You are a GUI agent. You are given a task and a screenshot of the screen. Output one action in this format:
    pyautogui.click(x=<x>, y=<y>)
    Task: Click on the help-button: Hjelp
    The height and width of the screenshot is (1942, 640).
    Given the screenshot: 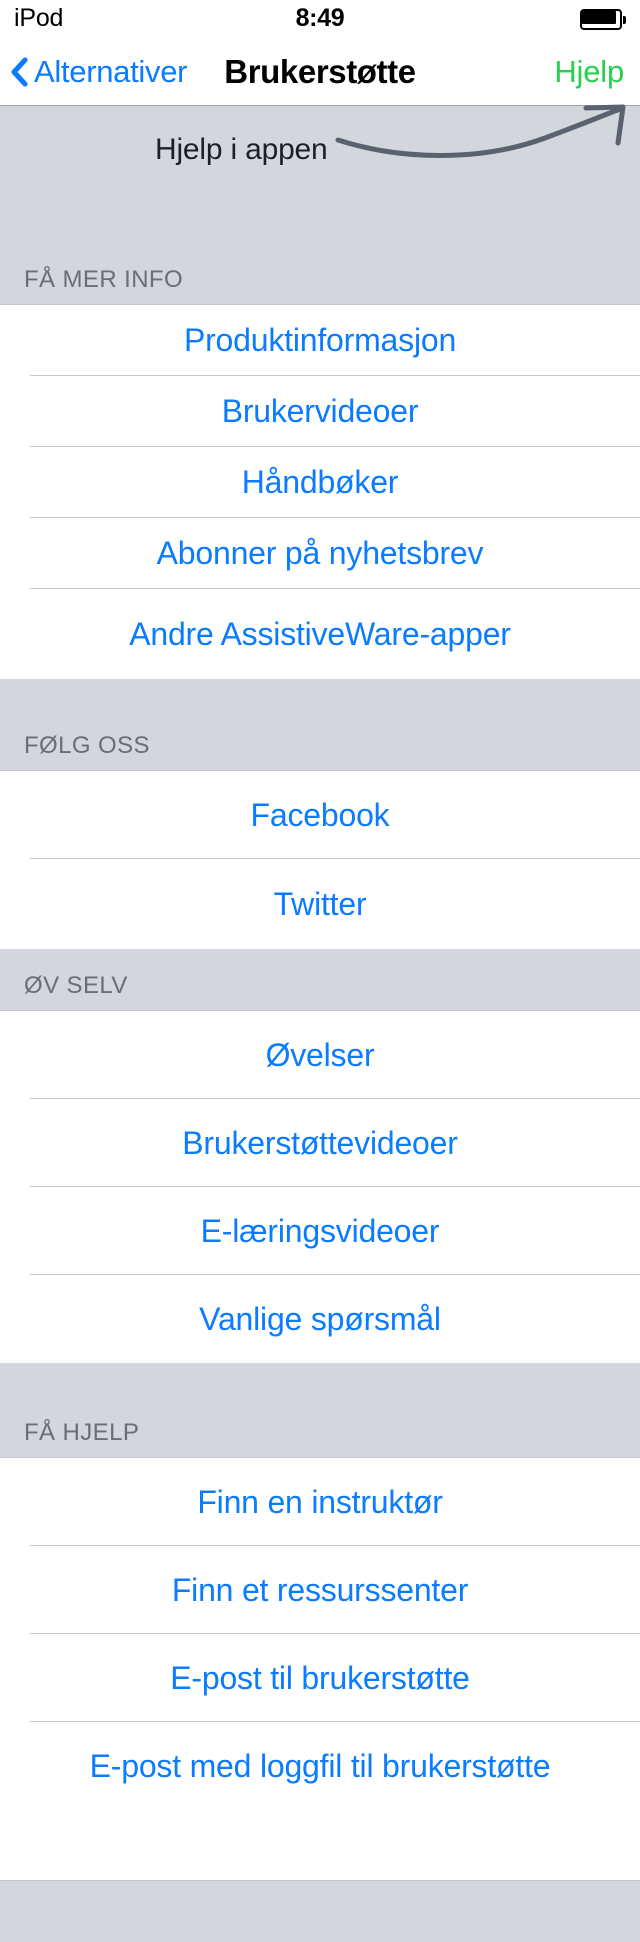 What is the action you would take?
    pyautogui.click(x=589, y=72)
    